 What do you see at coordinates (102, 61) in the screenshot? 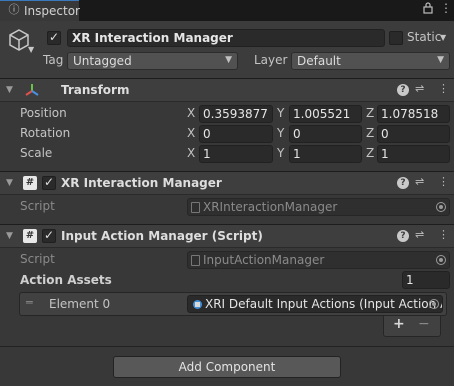
I see `tag-value: Untagged` at bounding box center [102, 61].